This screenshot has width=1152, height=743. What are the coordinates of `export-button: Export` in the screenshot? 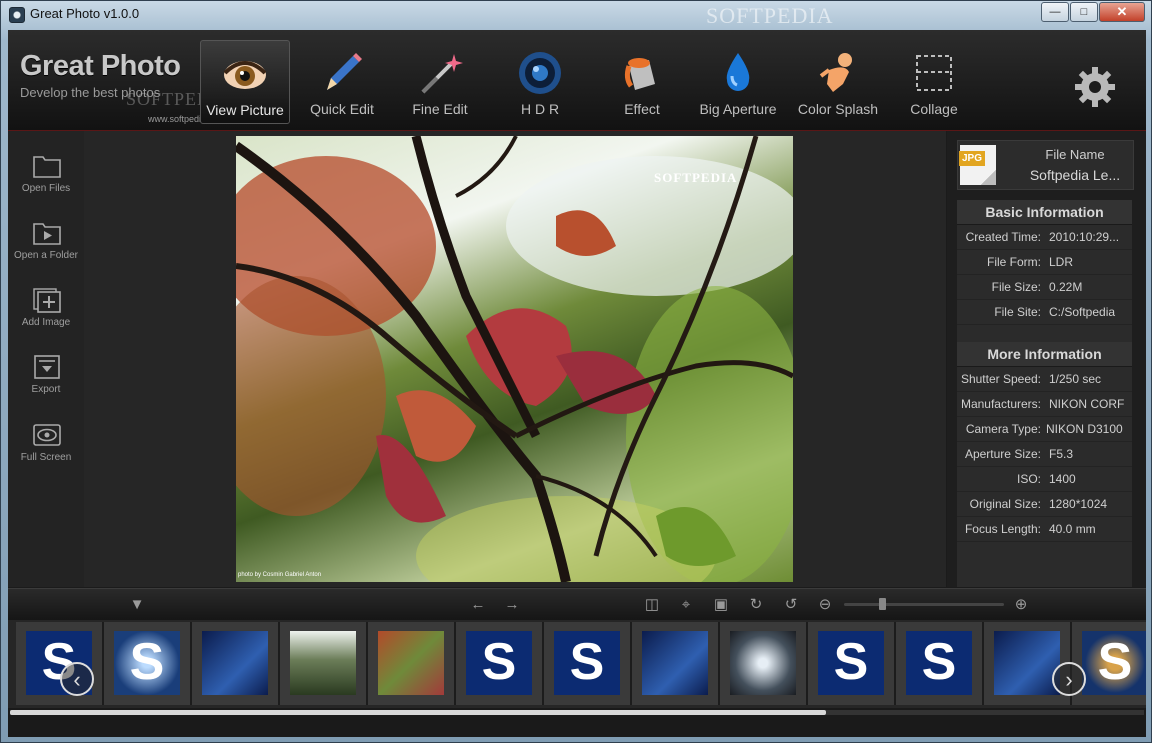 It's located at (46, 376).